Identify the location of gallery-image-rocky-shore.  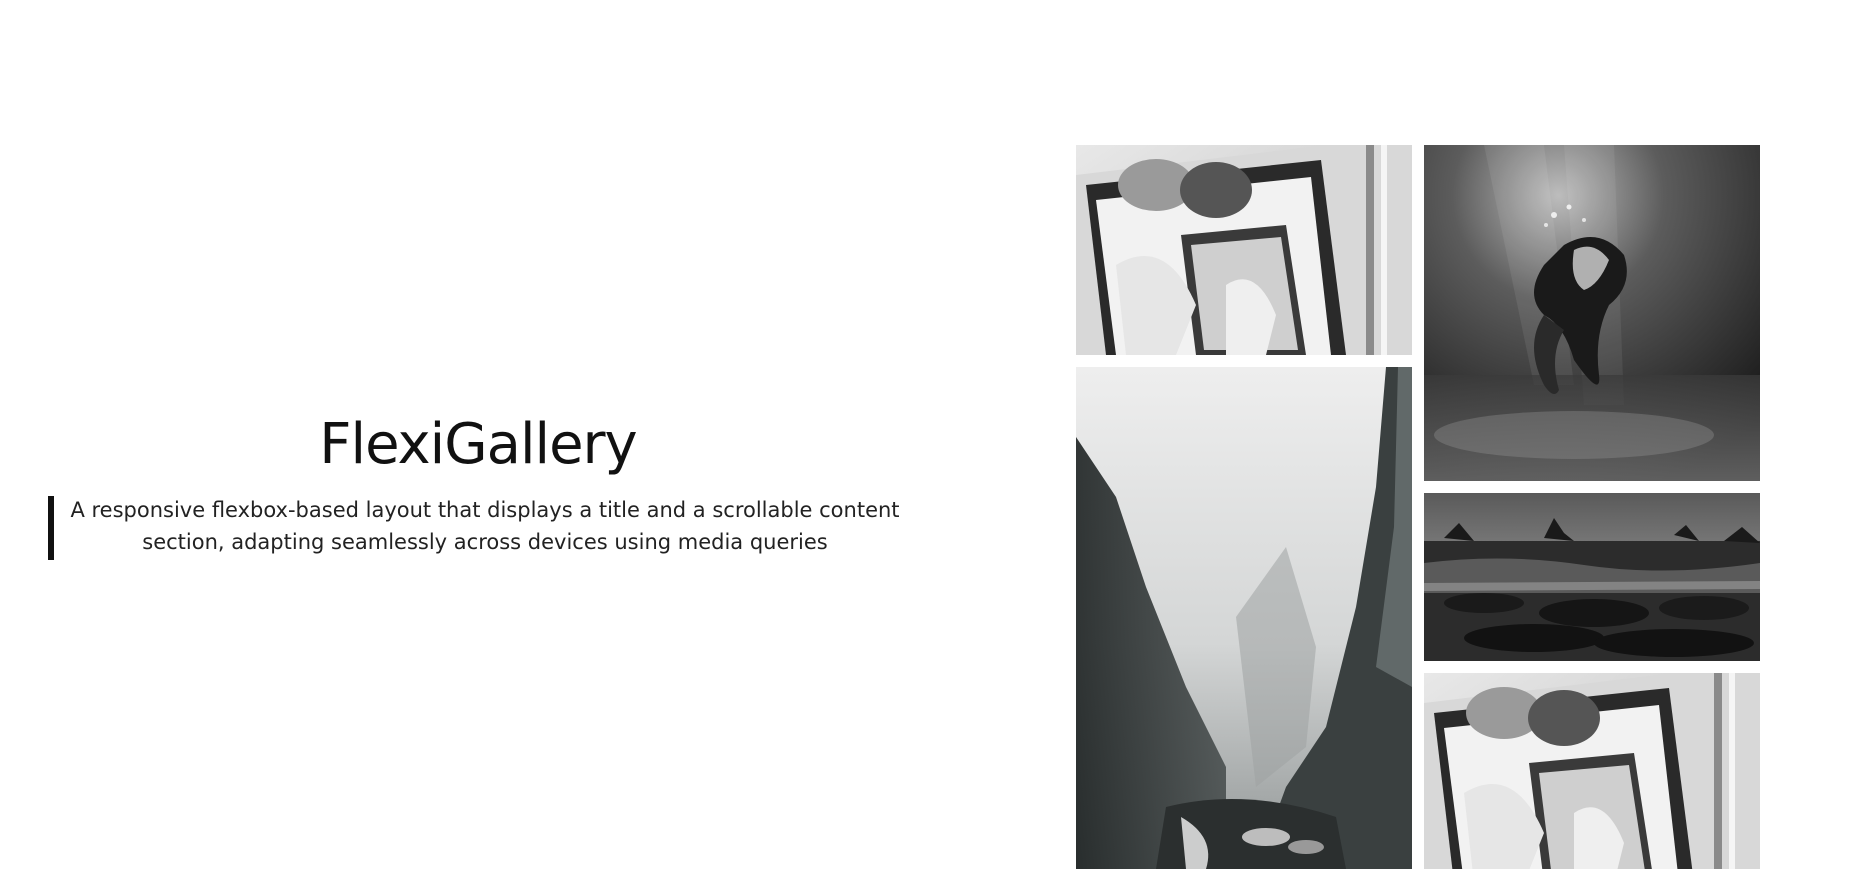
(1592, 577).